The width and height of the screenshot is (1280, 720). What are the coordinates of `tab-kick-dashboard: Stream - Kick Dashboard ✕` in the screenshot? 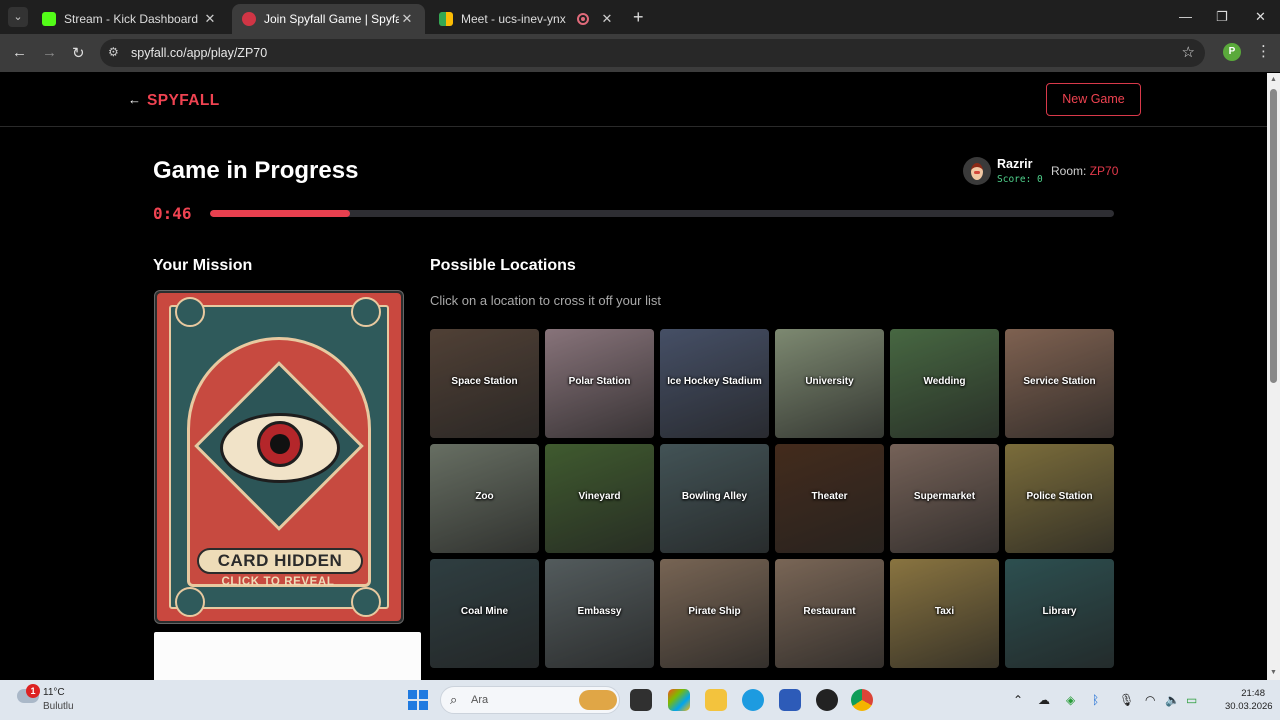 It's located at (130, 19).